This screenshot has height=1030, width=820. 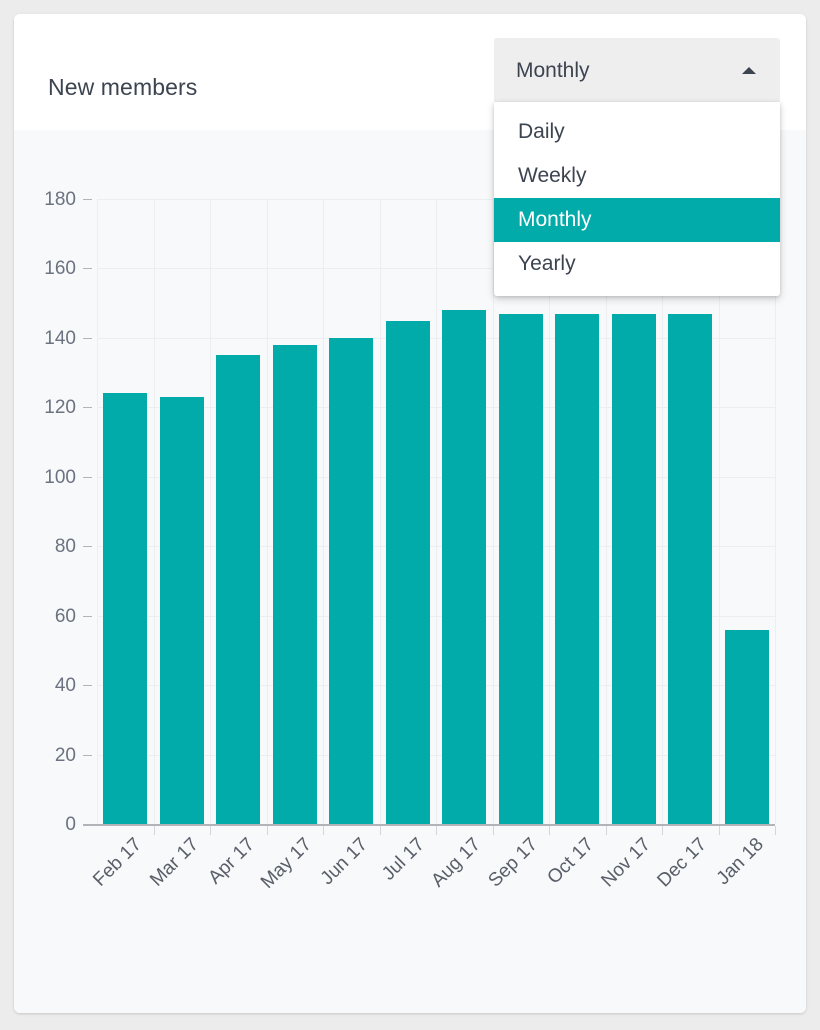 I want to click on y-tick-label: 80, so click(x=65, y=547).